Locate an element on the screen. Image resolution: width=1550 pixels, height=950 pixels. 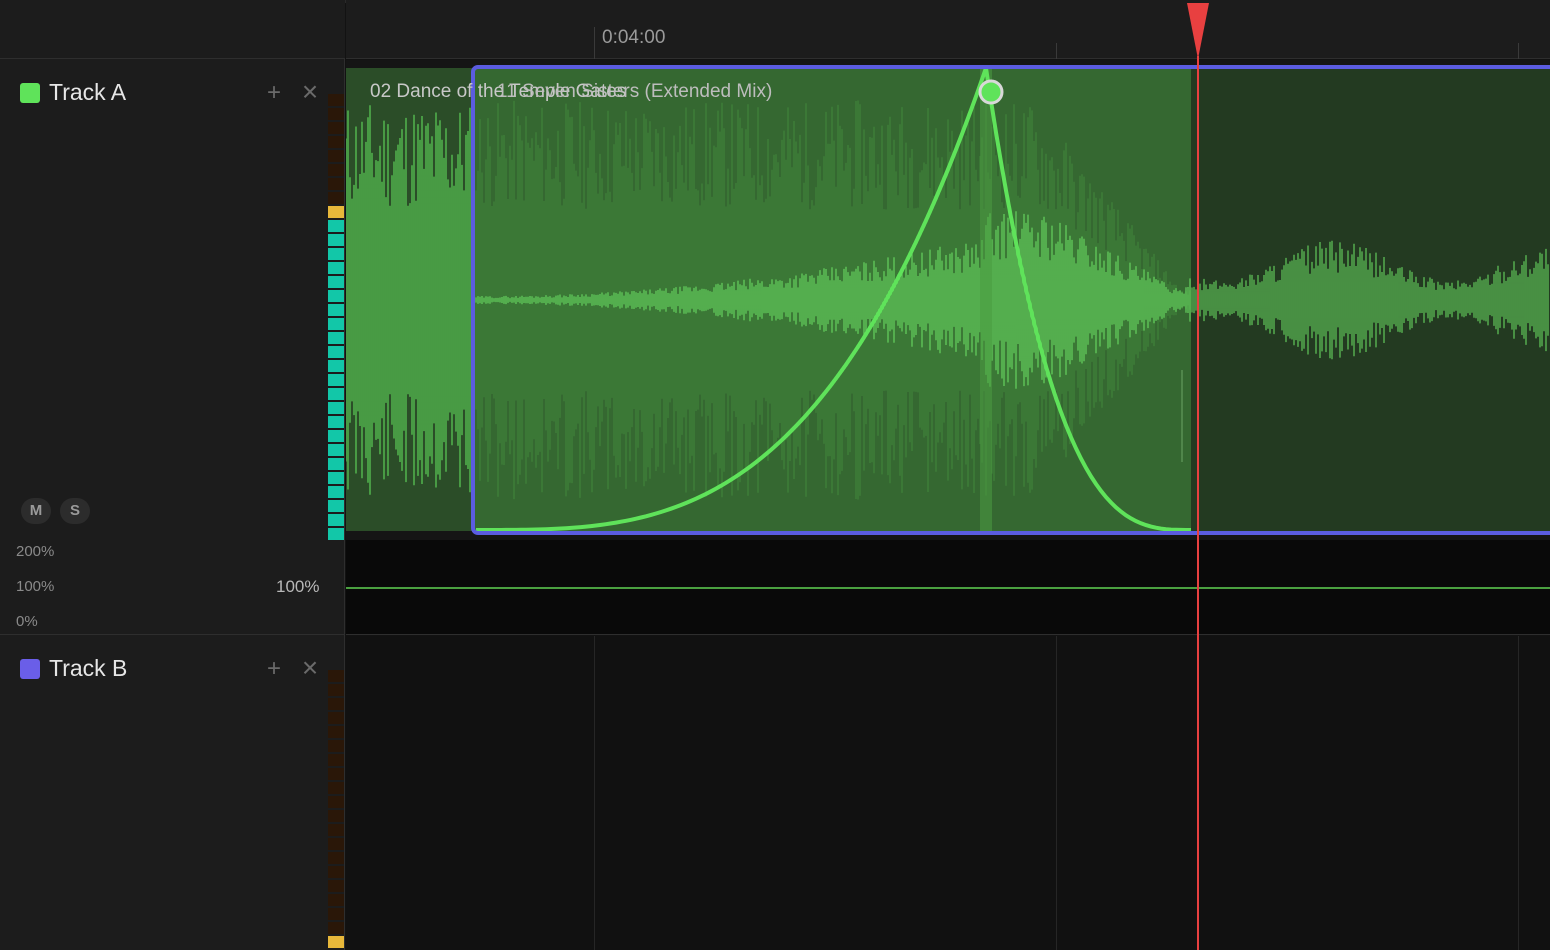
volume-mid-label: 100% is located at coordinates (35, 586).